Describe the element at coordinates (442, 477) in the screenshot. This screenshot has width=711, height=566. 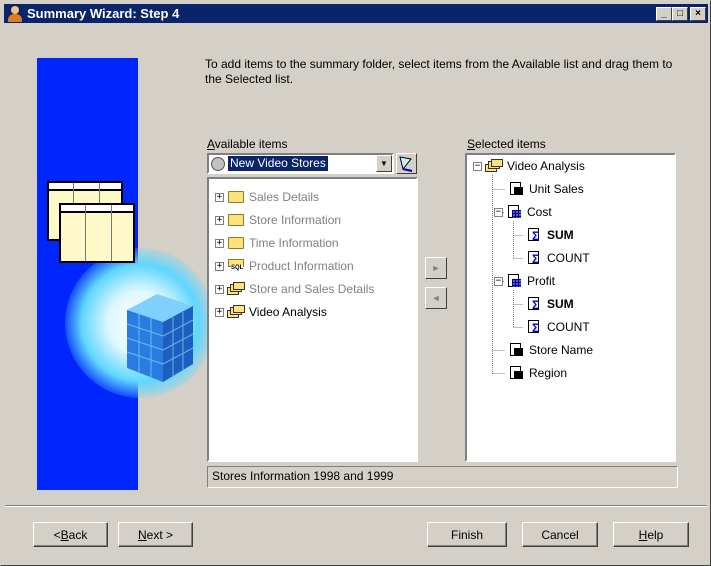
I see `folder-description: Stores Information 1998 and 1999` at that location.